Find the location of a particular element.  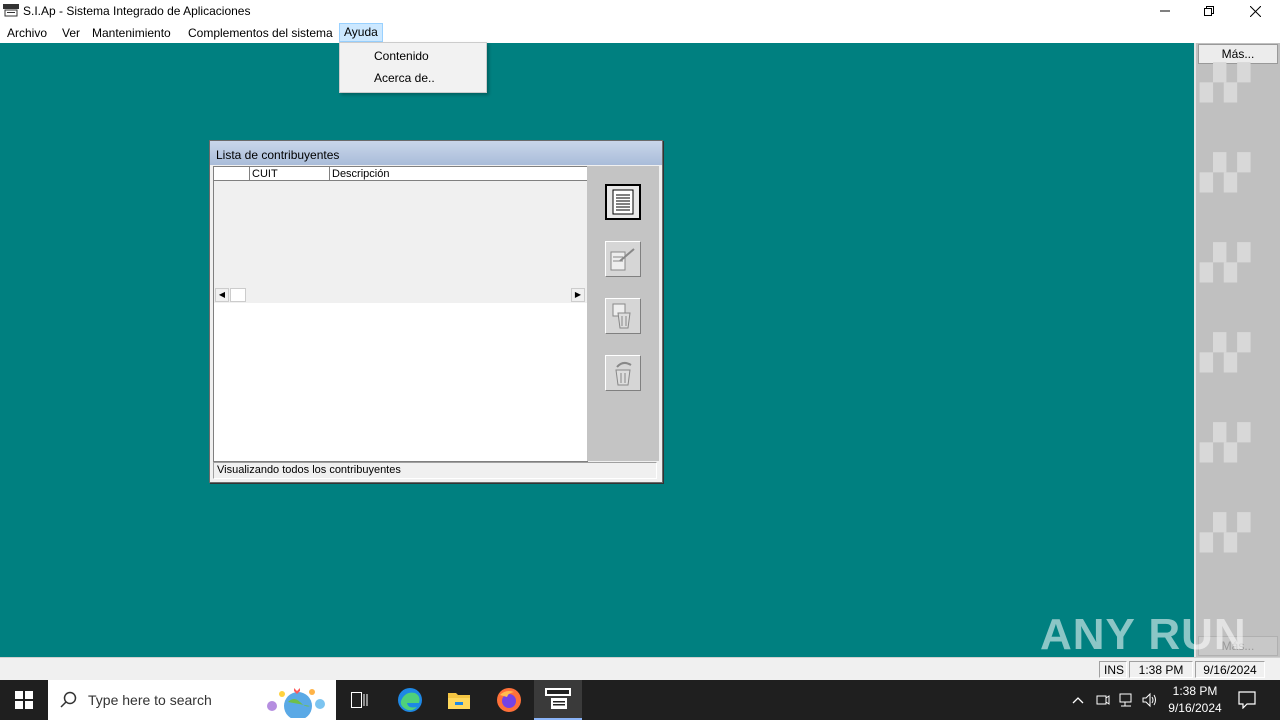

trash-restore-icon is located at coordinates (623, 373).